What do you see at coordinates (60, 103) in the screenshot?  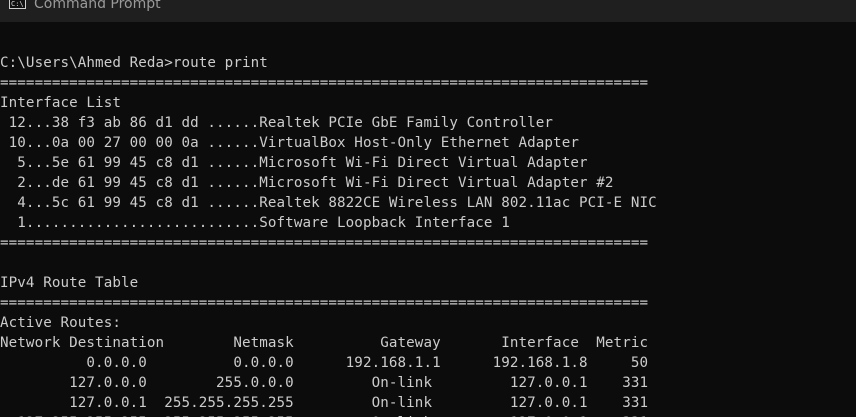 I see `console-line: Interface List` at bounding box center [60, 103].